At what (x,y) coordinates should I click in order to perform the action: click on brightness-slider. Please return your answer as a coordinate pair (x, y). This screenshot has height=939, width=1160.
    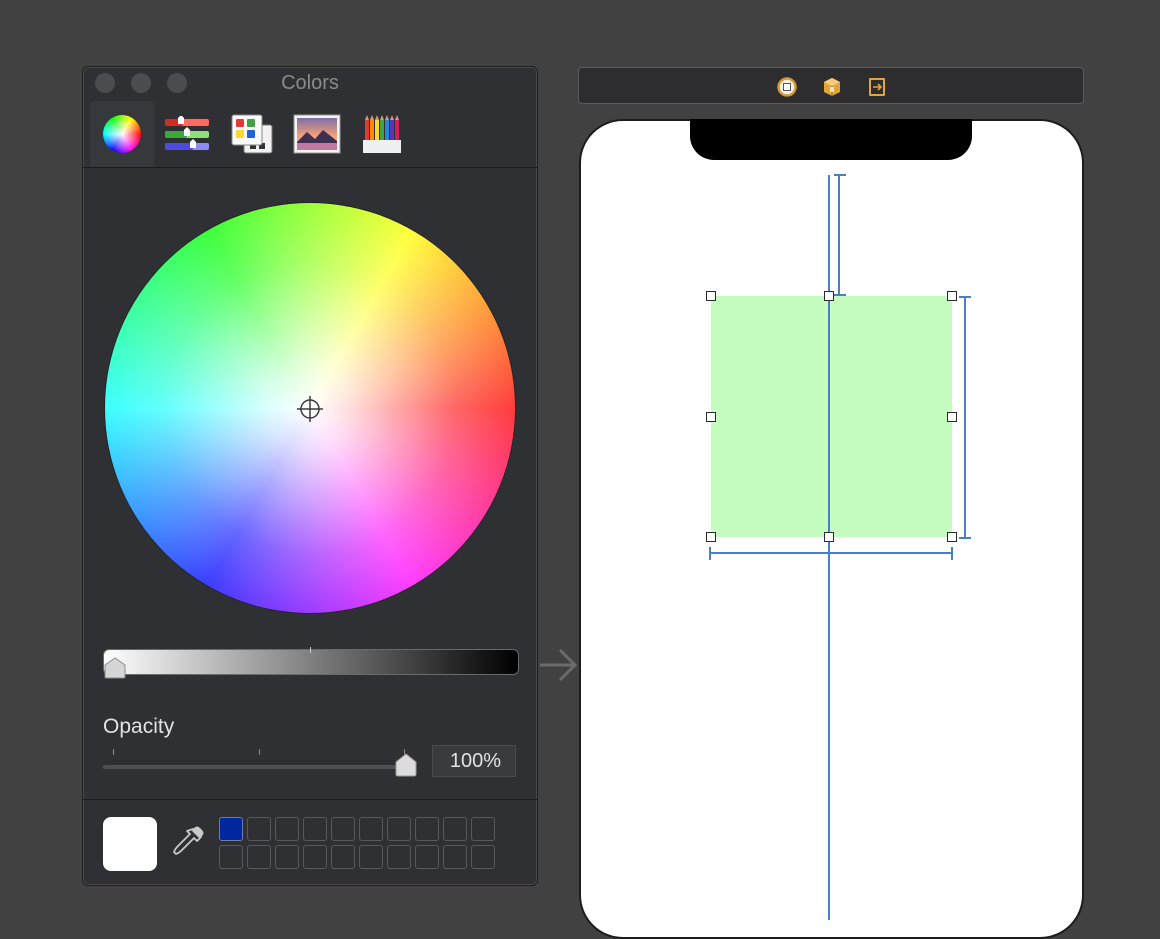
    Looking at the image, I should click on (311, 662).